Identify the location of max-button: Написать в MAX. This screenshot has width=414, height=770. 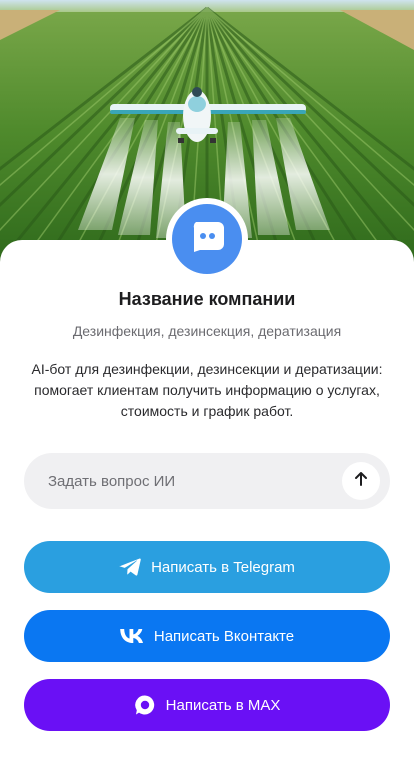
(207, 705).